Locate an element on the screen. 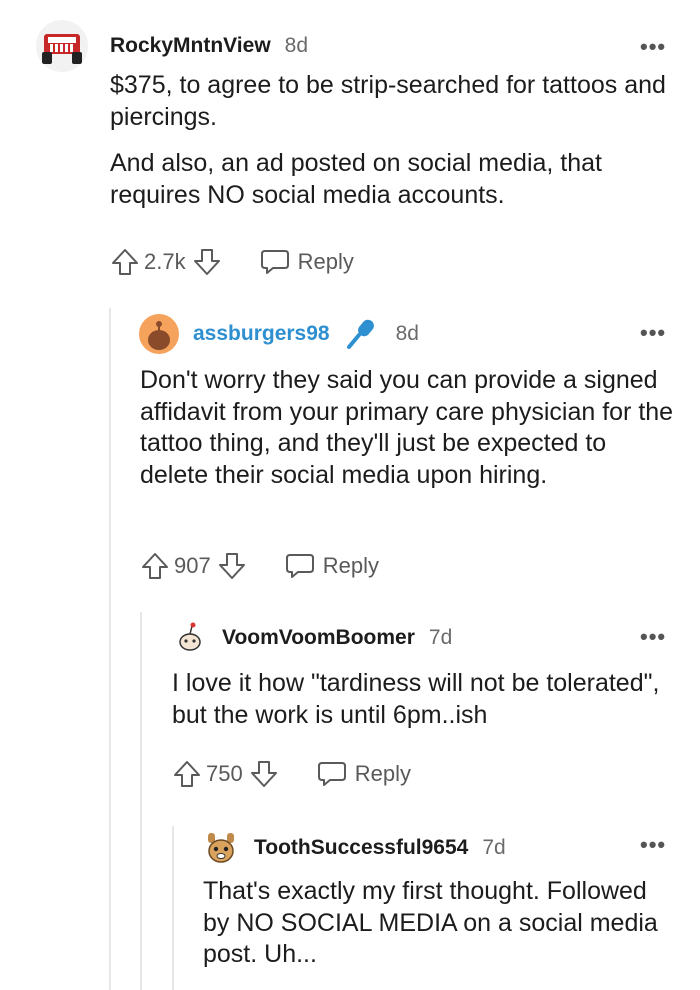 The height and width of the screenshot is (990, 700). vote-score: 750 is located at coordinates (224, 773).